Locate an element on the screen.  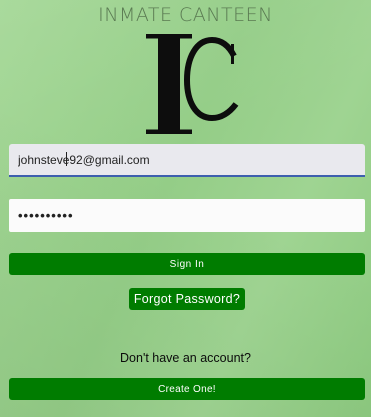
text-cursor is located at coordinates (66, 159).